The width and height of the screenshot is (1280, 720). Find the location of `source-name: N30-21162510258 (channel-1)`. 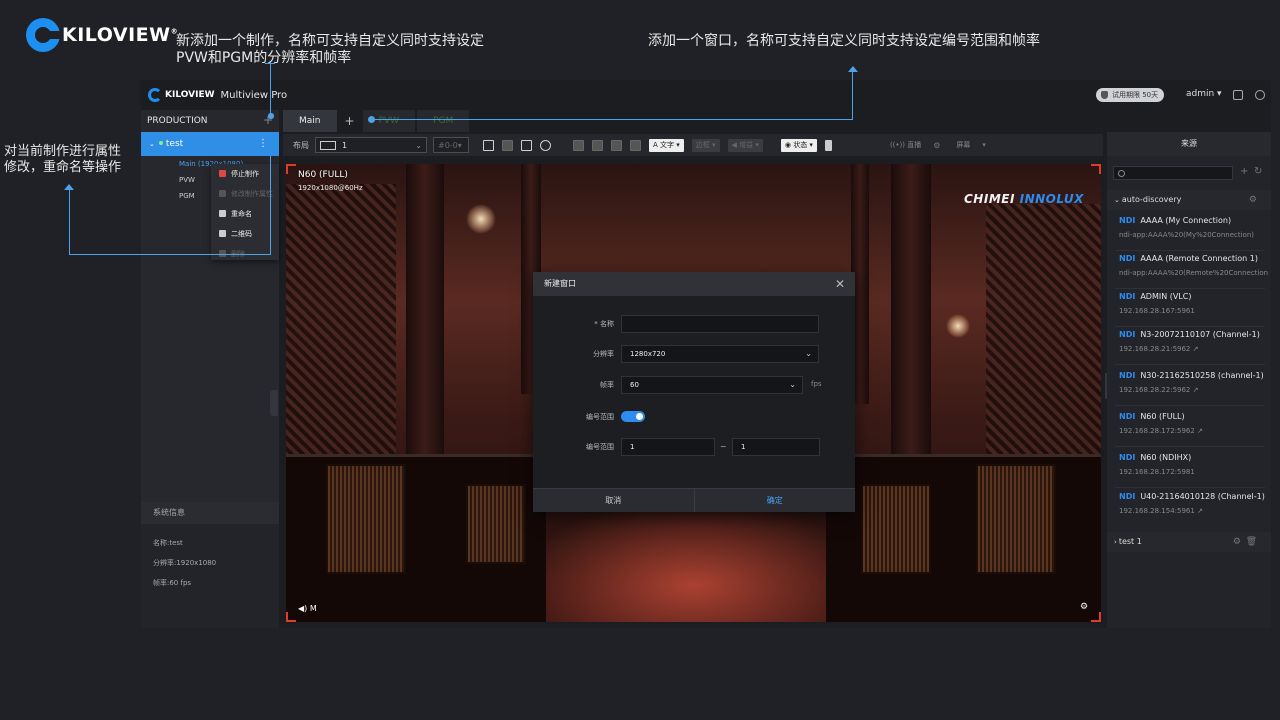

source-name: N30-21162510258 (channel-1) is located at coordinates (1202, 375).